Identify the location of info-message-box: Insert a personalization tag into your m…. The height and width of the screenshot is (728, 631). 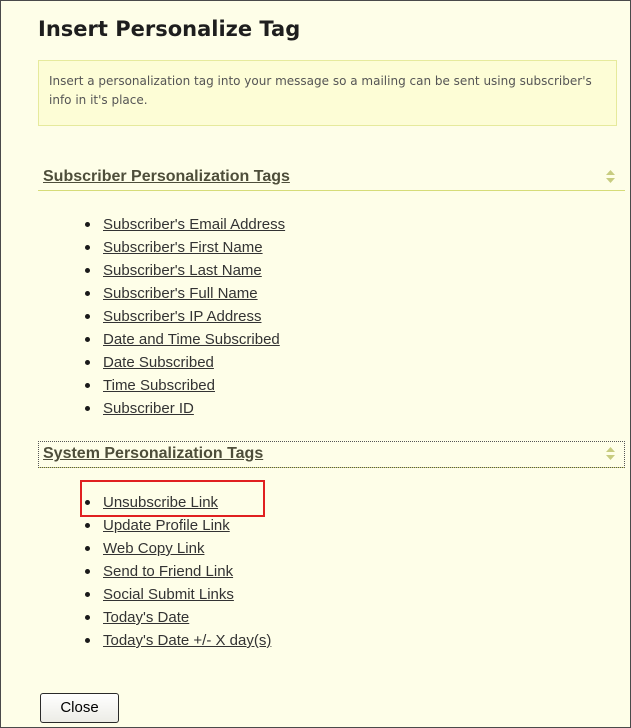
(327, 93).